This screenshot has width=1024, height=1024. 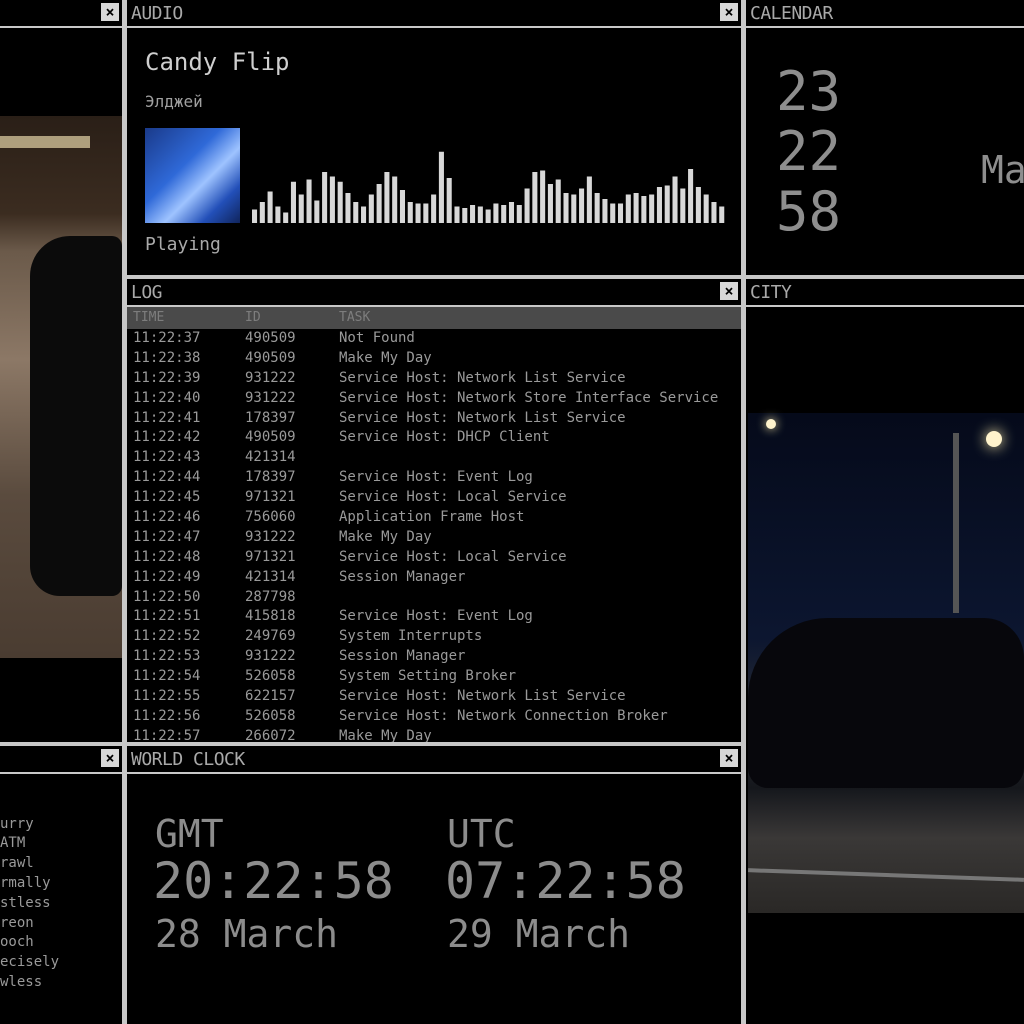 I want to click on log-cell-time: 11:22:50, so click(x=167, y=596).